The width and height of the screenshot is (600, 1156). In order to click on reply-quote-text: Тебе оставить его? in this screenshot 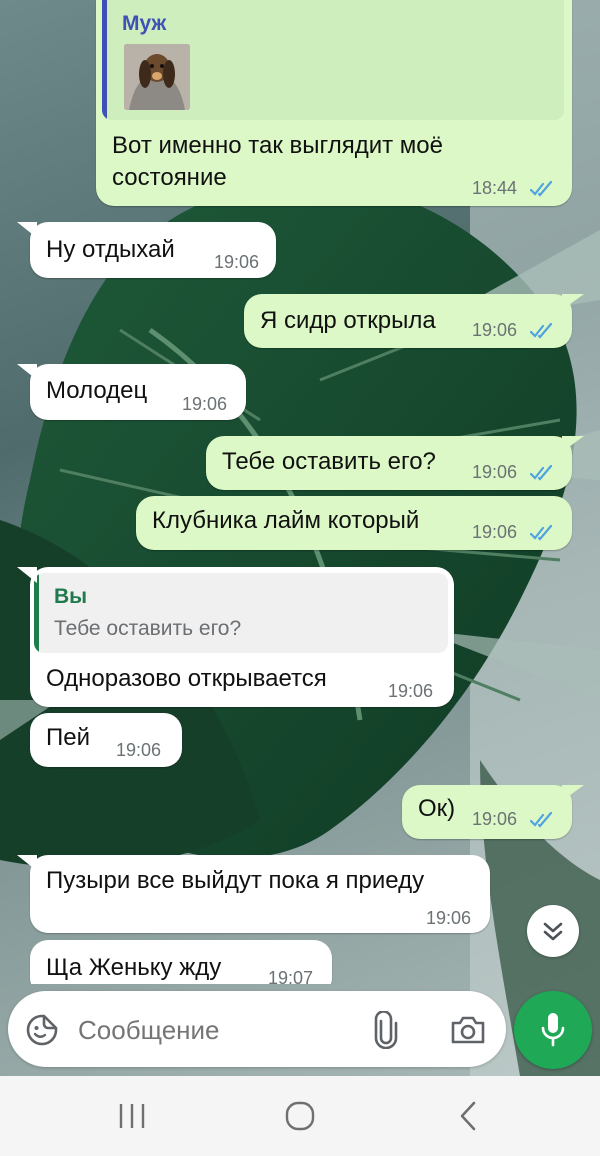, I will do `click(148, 628)`.